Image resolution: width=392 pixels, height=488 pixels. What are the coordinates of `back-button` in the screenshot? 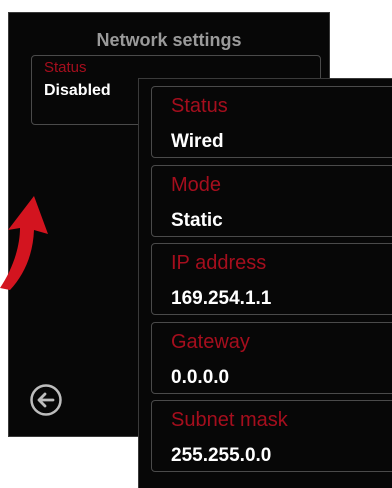 It's located at (46, 400).